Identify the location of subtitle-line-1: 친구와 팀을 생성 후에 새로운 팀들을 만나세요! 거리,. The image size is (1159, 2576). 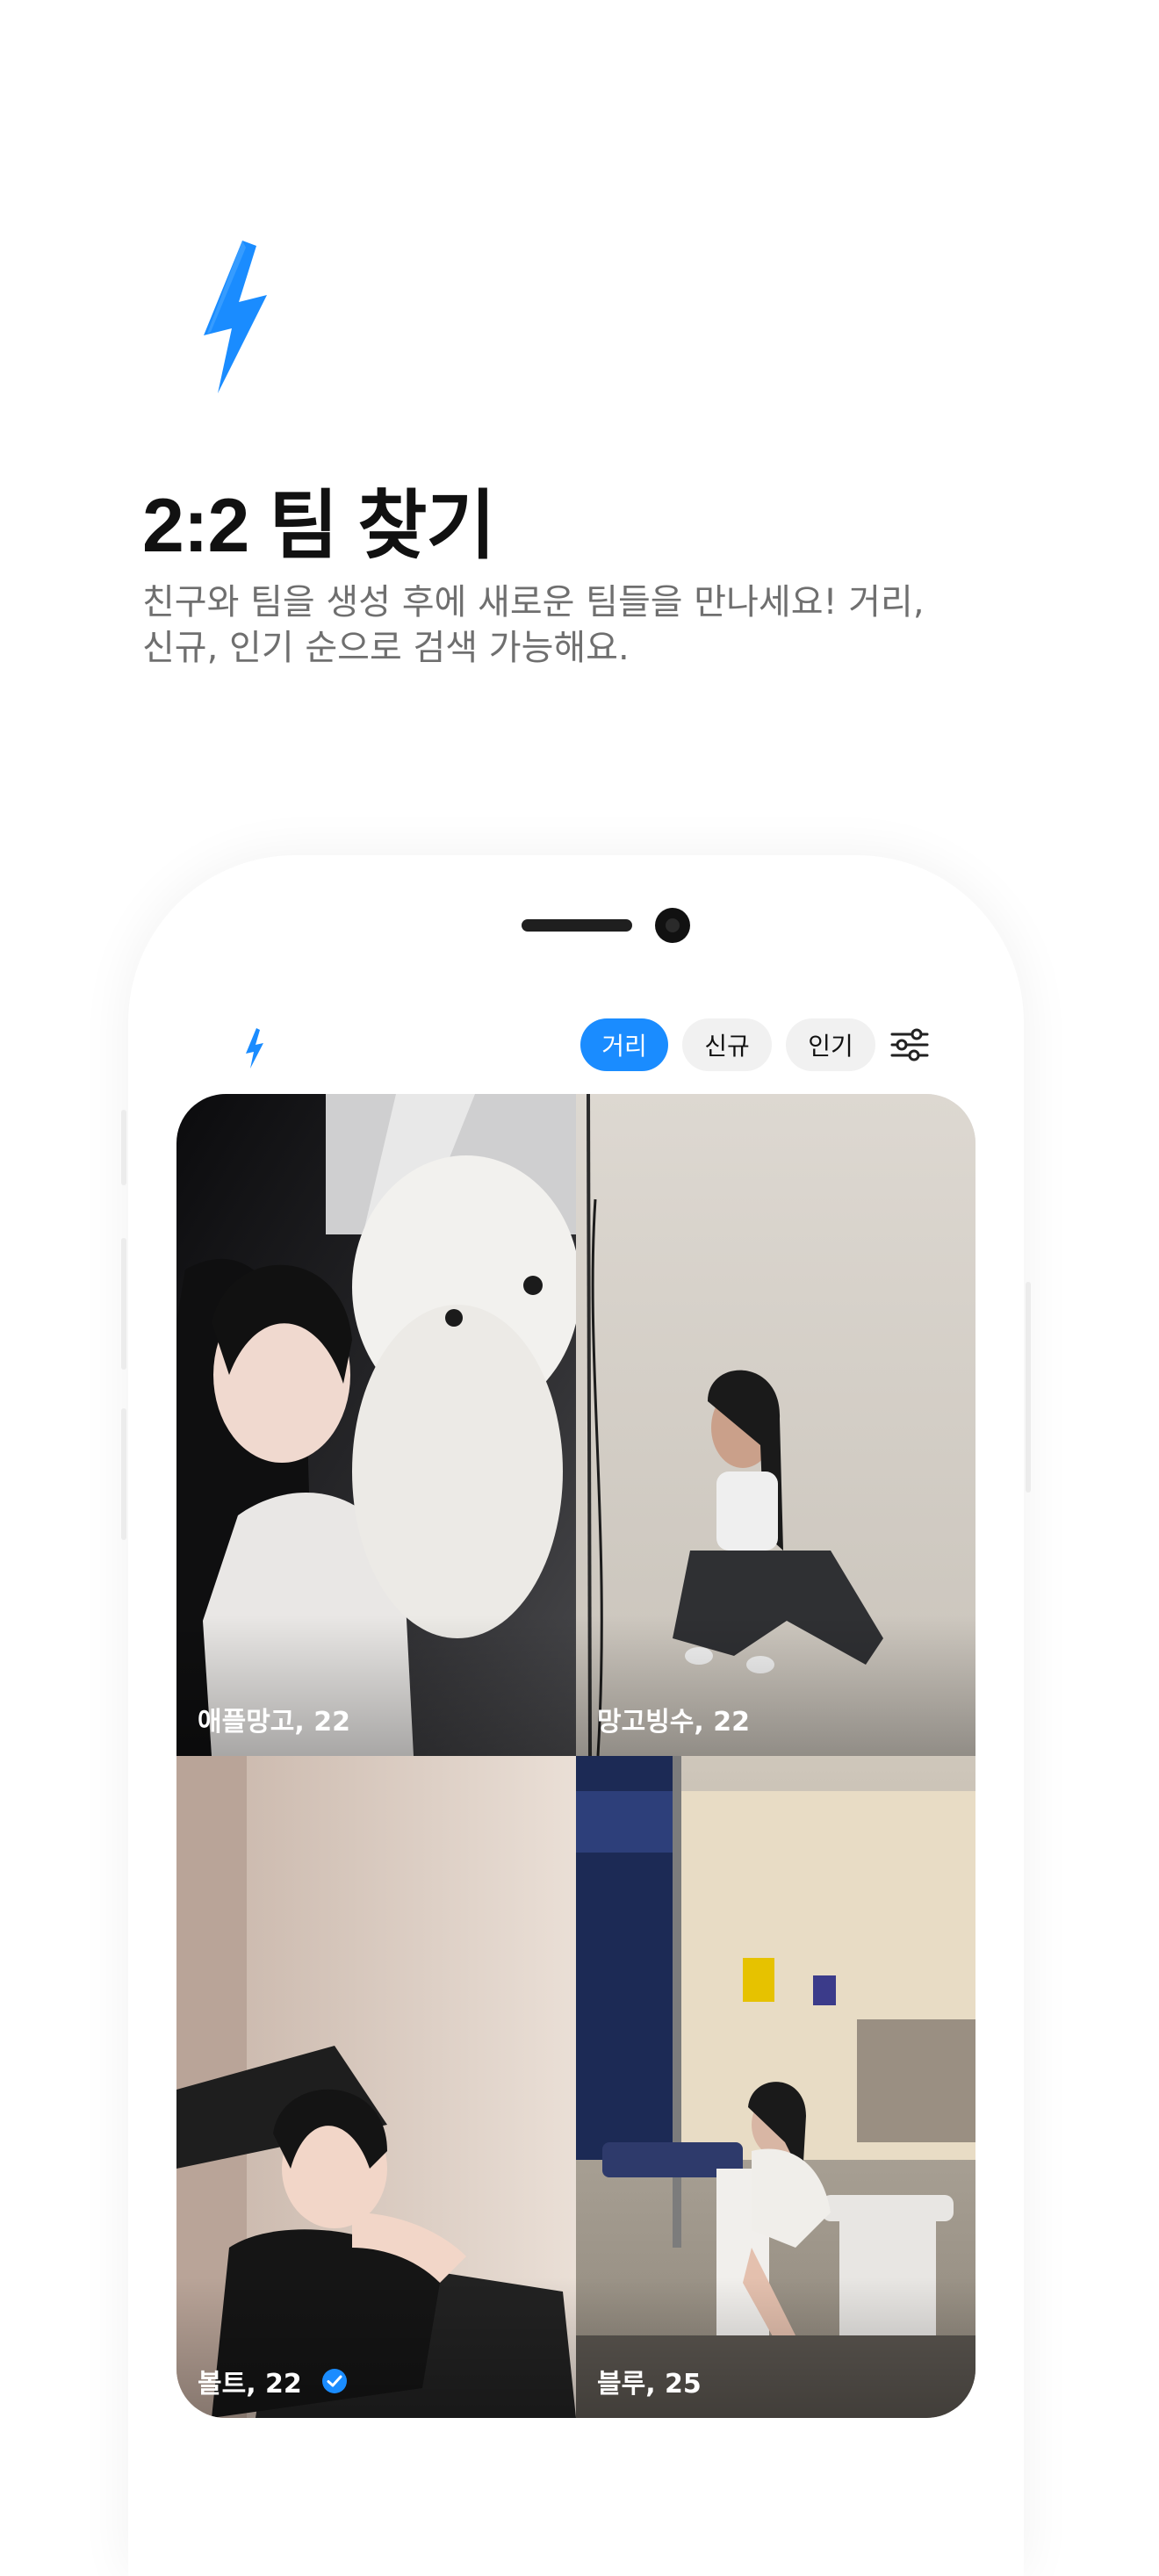
(533, 602).